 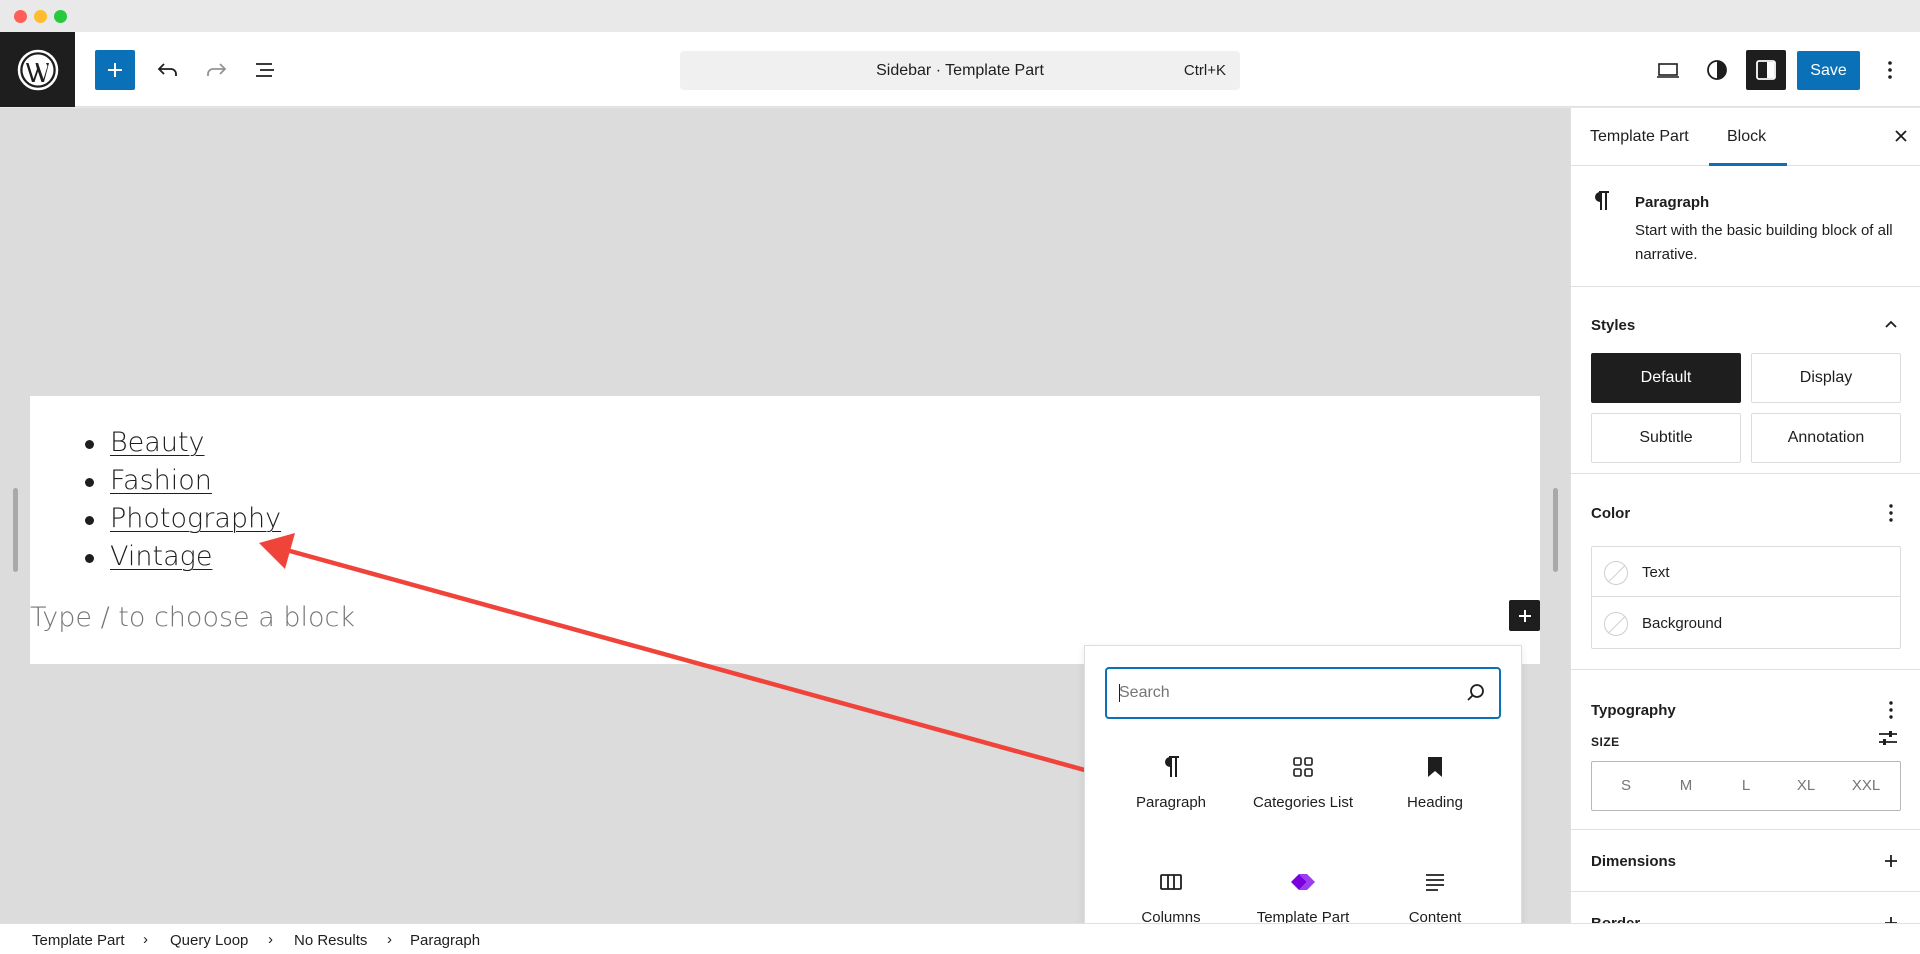 I want to click on list-item: Fashion, so click(x=180, y=481).